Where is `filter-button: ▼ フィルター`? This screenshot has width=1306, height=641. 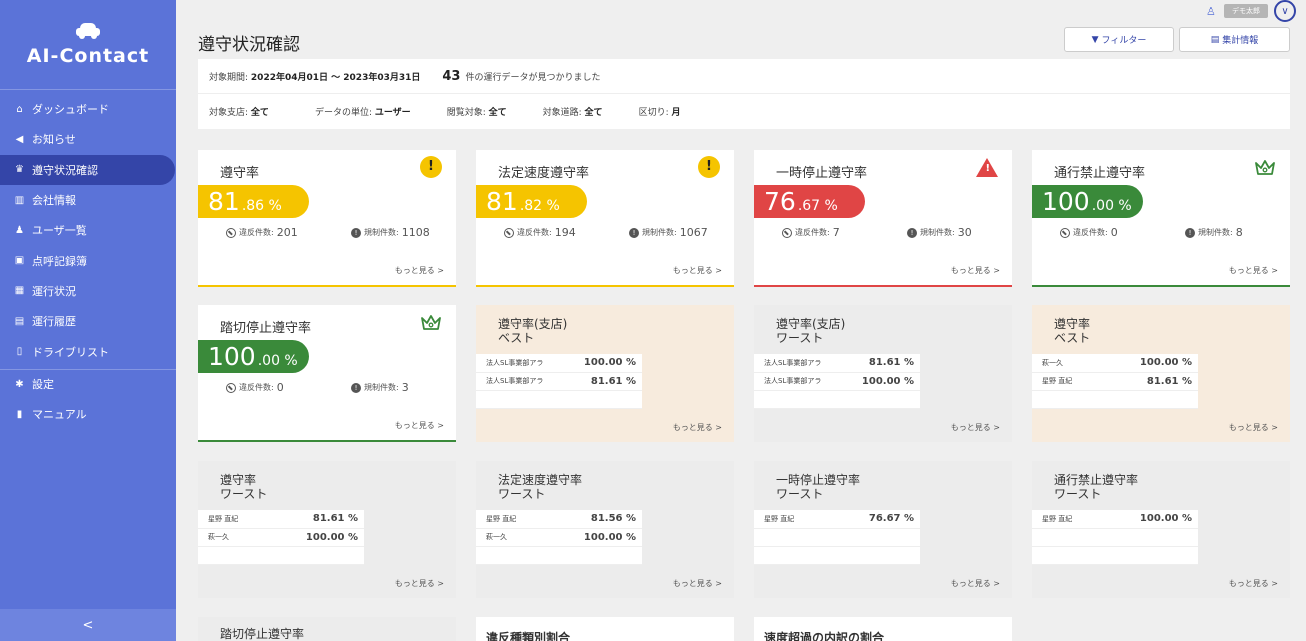 filter-button: ▼ フィルター is located at coordinates (1119, 39).